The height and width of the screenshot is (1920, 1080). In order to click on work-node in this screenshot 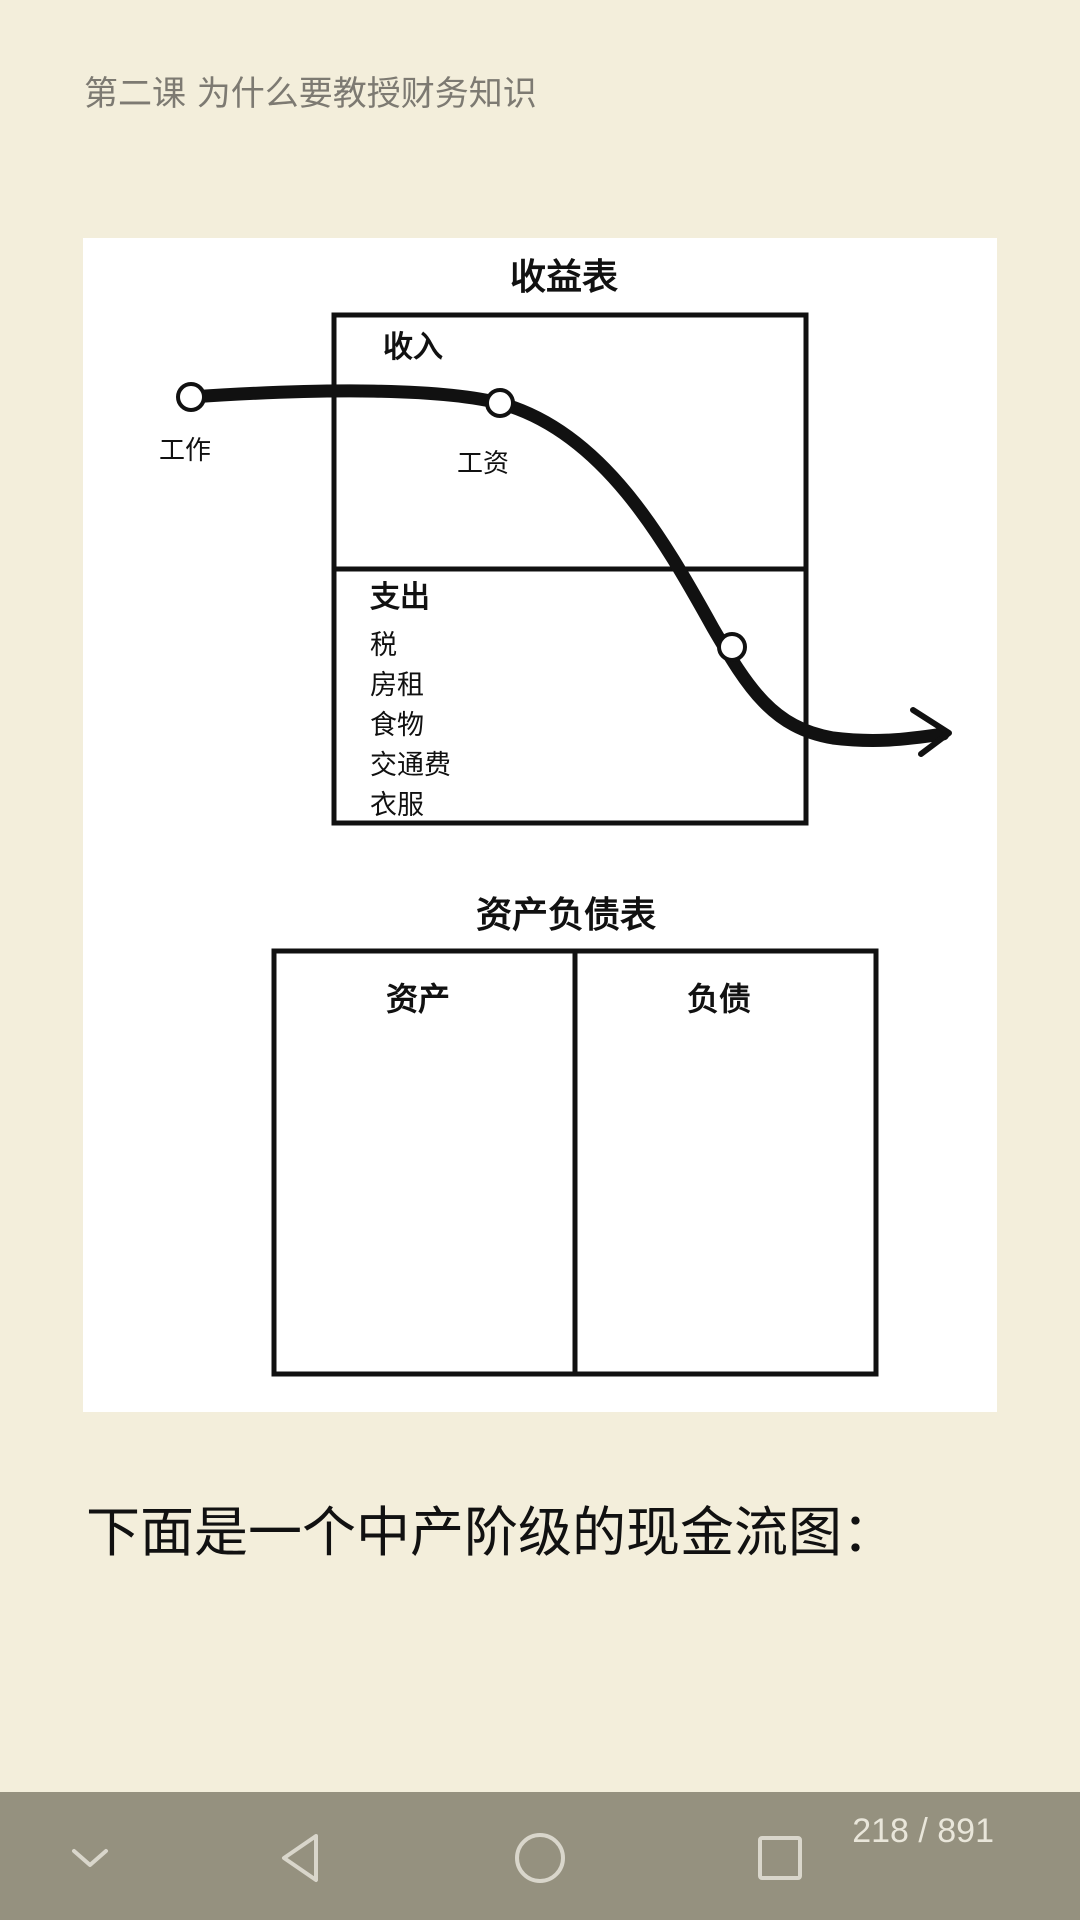, I will do `click(191, 397)`.